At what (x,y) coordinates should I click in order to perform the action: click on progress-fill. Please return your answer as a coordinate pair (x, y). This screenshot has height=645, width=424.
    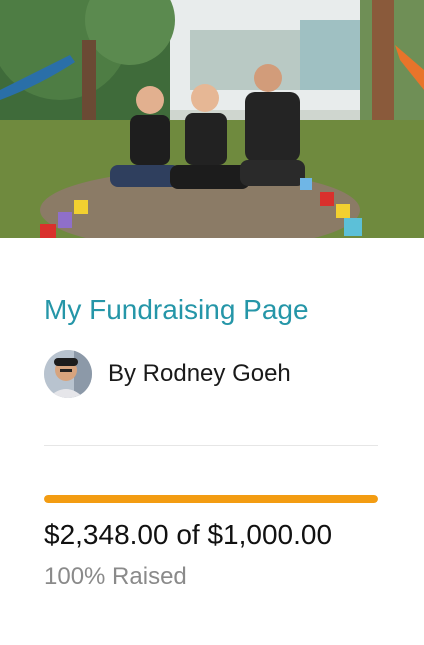
    Looking at the image, I should click on (211, 499).